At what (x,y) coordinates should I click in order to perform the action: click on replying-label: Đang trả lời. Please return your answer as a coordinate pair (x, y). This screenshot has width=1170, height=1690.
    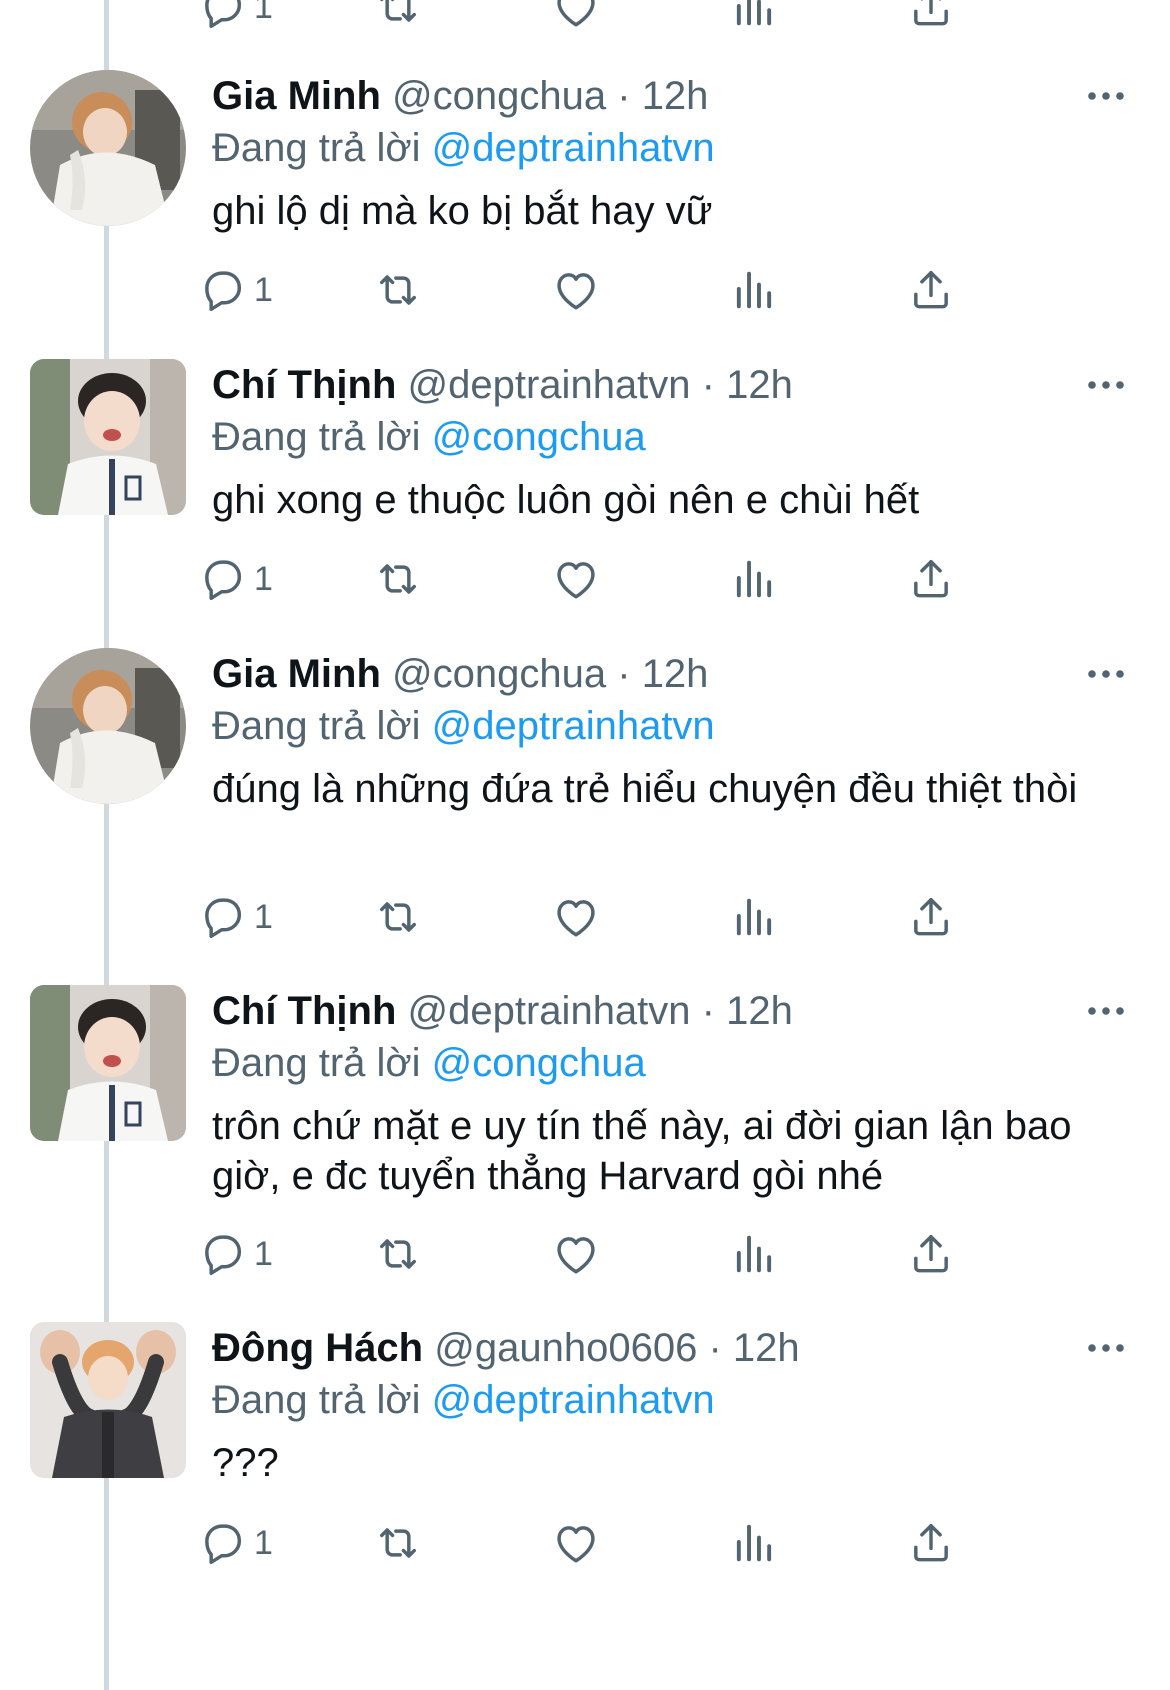
    Looking at the image, I should click on (316, 148).